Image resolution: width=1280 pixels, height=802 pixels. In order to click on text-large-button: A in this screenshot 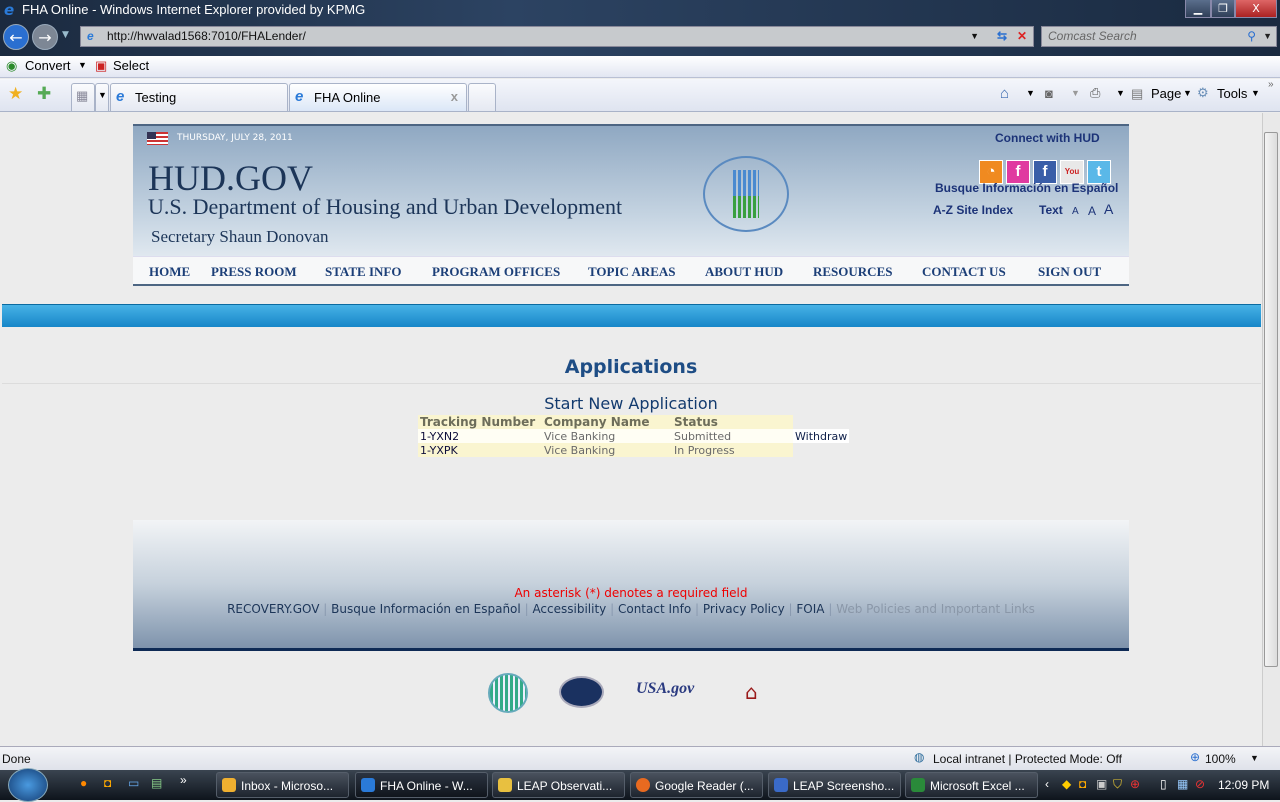, I will do `click(1108, 209)`.